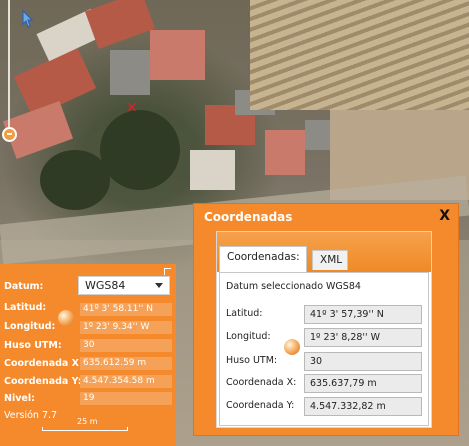 Image resolution: width=469 pixels, height=446 pixels. I want to click on nivel-value: 19, so click(126, 398).